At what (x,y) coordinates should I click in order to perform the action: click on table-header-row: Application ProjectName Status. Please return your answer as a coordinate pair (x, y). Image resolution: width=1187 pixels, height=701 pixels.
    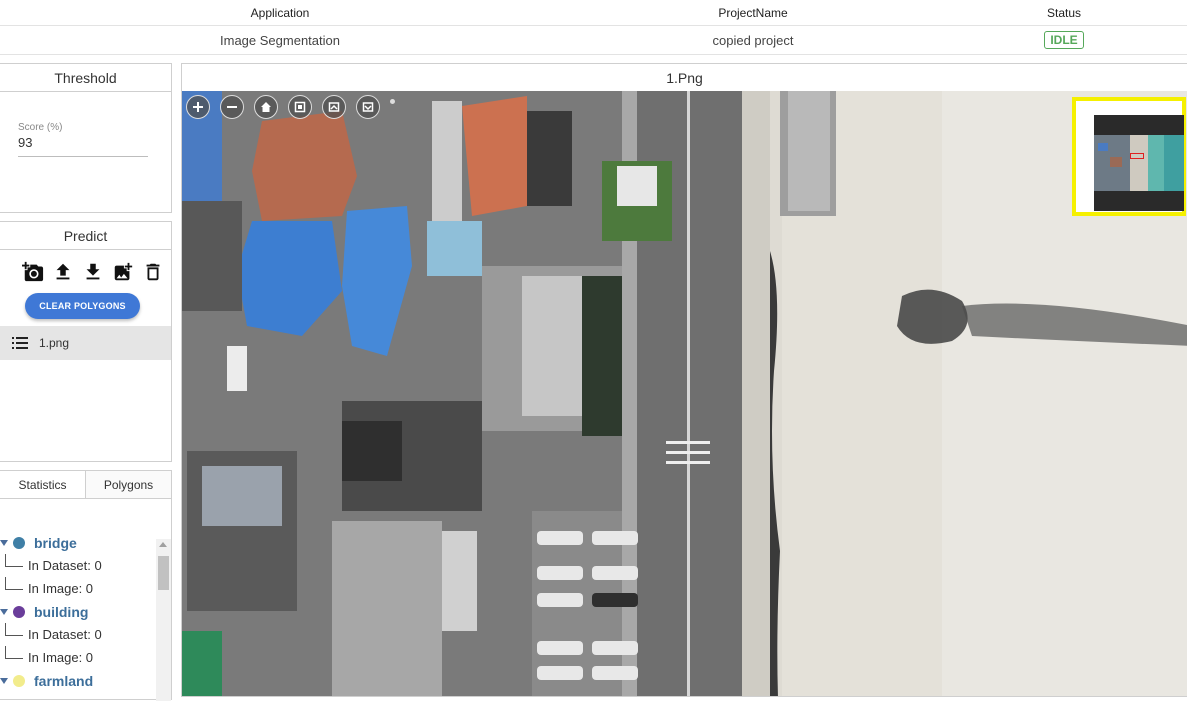
    Looking at the image, I should click on (593, 13).